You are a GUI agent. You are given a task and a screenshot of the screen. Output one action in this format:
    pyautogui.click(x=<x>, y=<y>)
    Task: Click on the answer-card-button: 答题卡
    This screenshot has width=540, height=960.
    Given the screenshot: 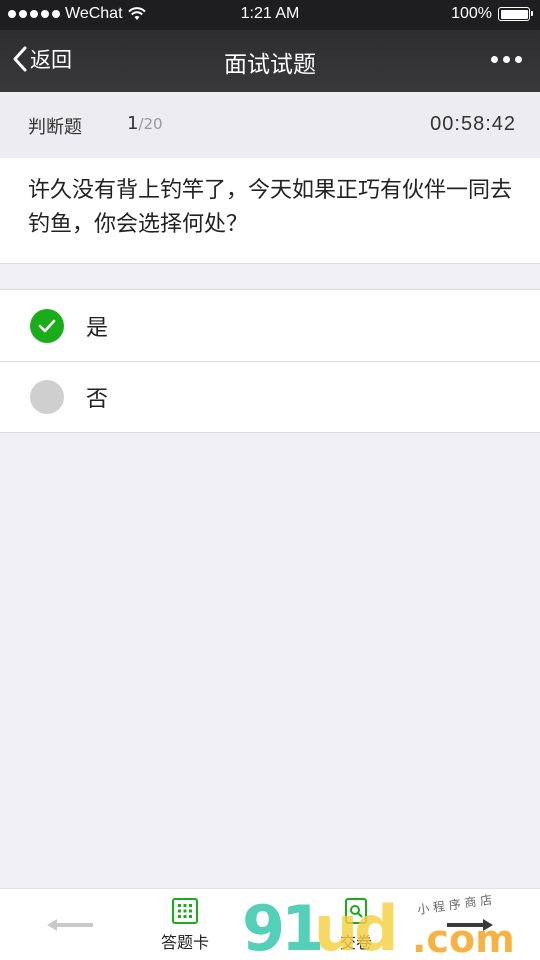 What is the action you would take?
    pyautogui.click(x=185, y=924)
    